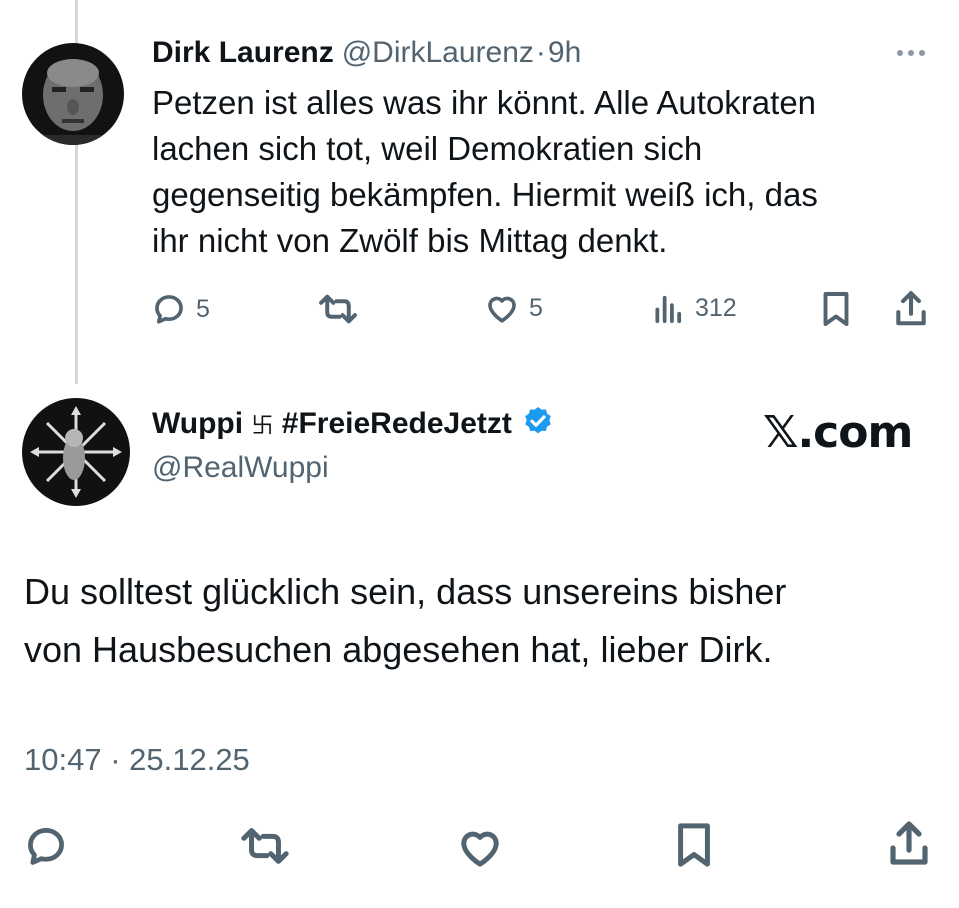 This screenshot has width=959, height=908. I want to click on reply-button, so click(46, 846).